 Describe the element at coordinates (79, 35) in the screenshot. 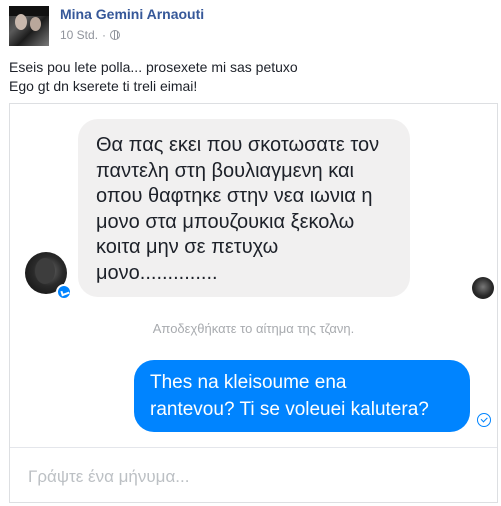

I see `post-timestamp: 10 Std.` at that location.